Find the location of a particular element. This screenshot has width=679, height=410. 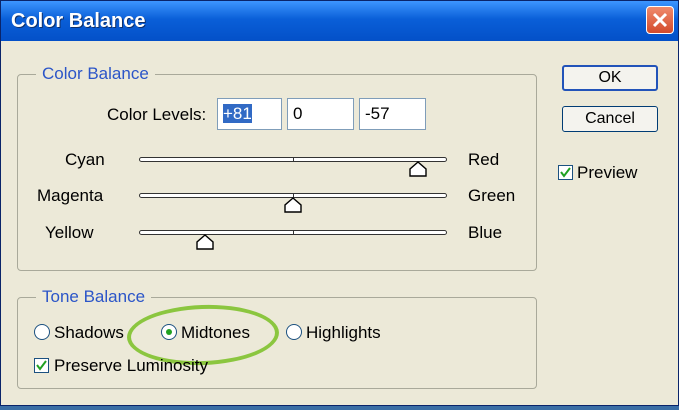

preserve-luminosity-checkbox is located at coordinates (41, 365).